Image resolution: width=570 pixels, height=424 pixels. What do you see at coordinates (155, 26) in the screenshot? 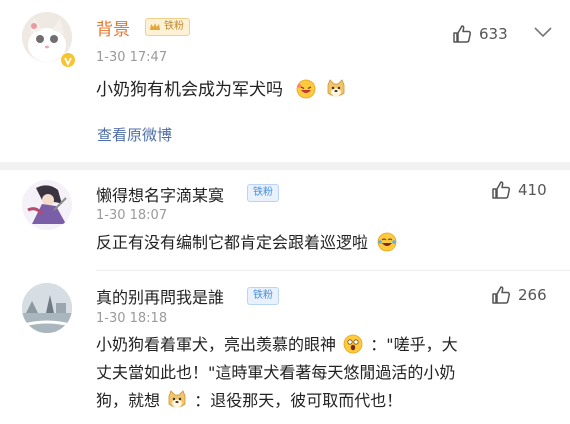
I see `crown-icon` at bounding box center [155, 26].